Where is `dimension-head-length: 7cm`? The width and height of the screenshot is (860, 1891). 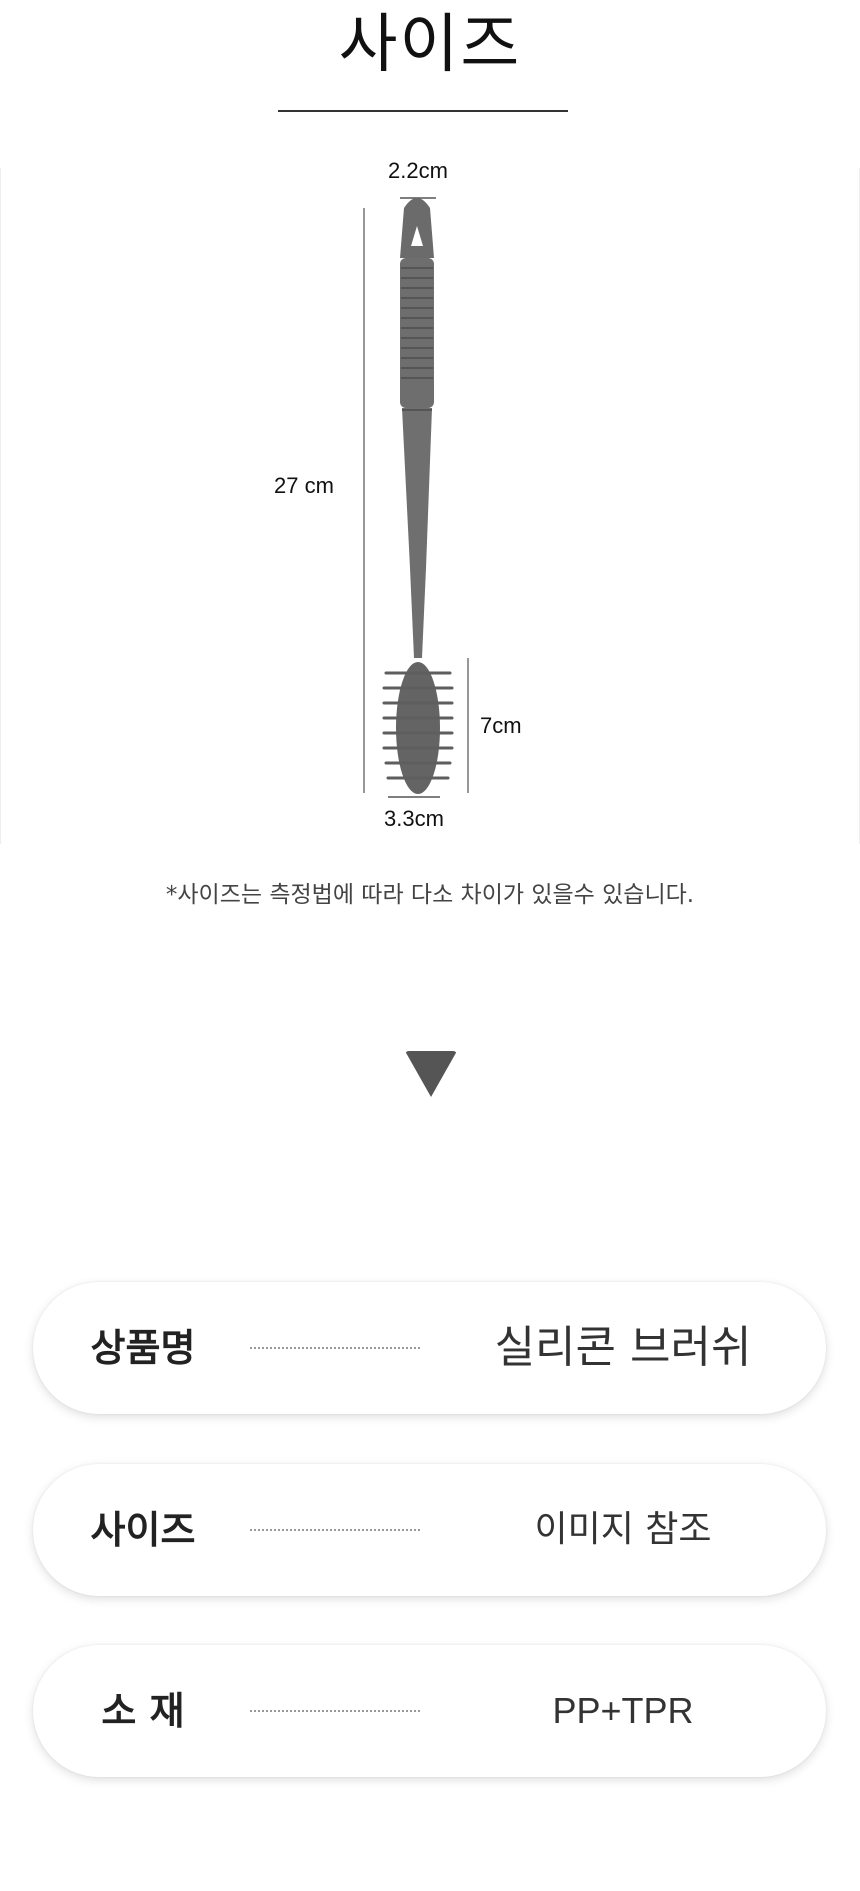 dimension-head-length: 7cm is located at coordinates (501, 725).